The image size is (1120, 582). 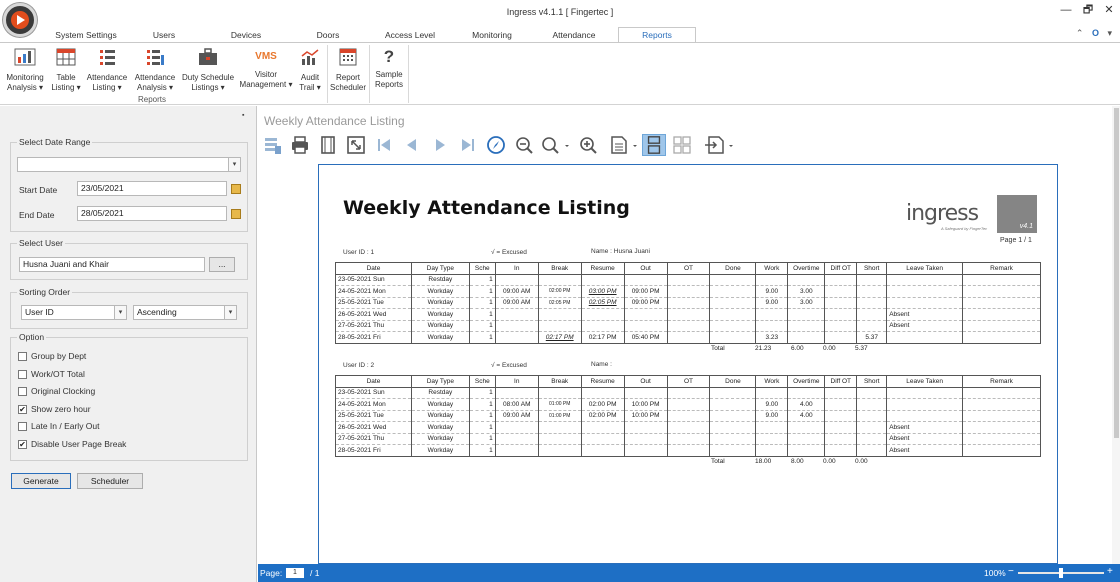 What do you see at coordinates (1088, 10) in the screenshot?
I see `restore-button: 🗗` at bounding box center [1088, 10].